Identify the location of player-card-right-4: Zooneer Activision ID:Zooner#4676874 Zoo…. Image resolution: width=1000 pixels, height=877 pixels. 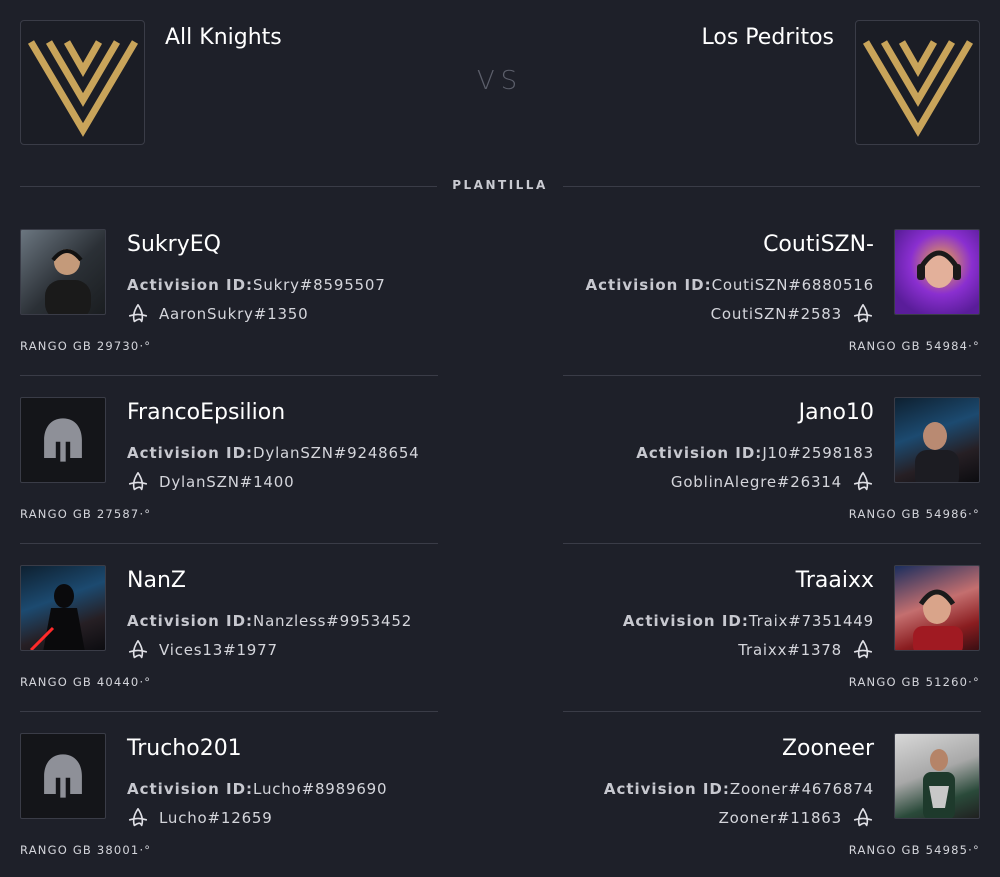
(750, 803).